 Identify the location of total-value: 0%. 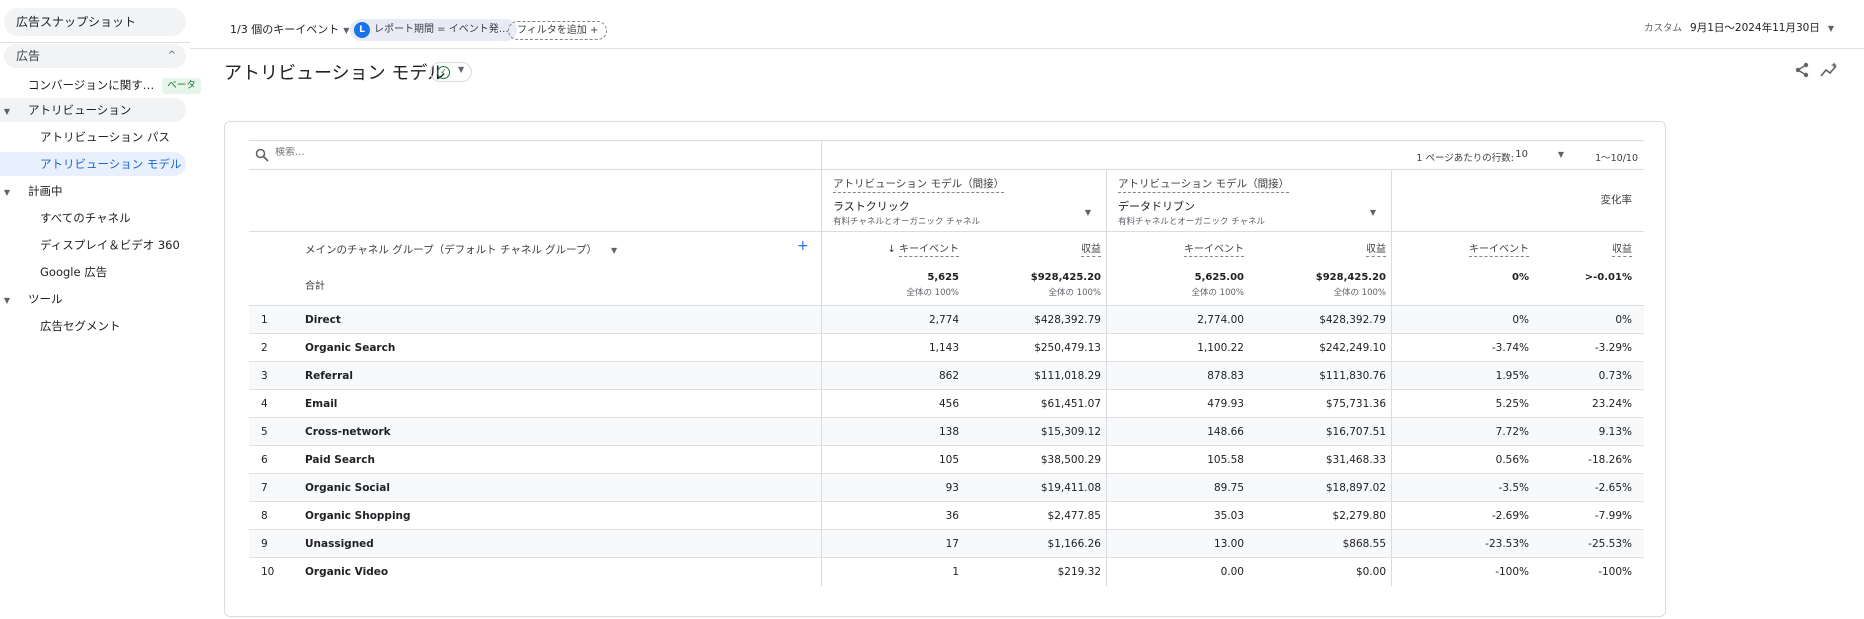
(1520, 277).